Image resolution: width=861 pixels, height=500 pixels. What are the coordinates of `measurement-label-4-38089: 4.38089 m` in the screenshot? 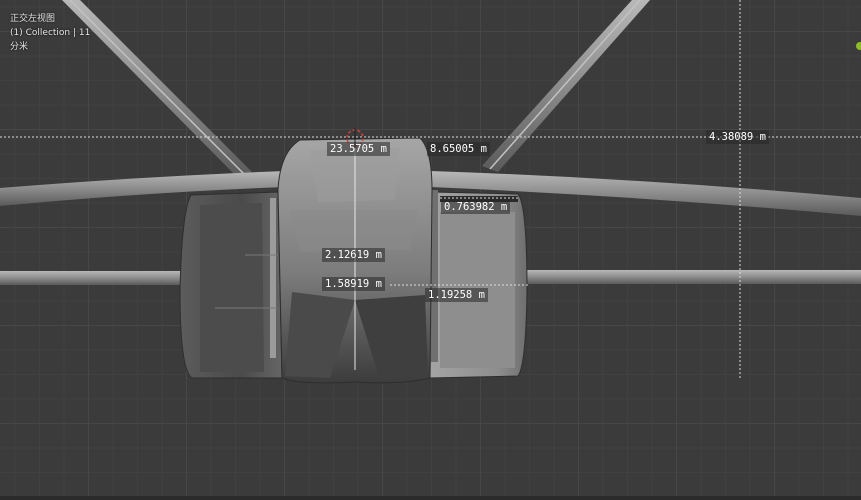 It's located at (737, 137).